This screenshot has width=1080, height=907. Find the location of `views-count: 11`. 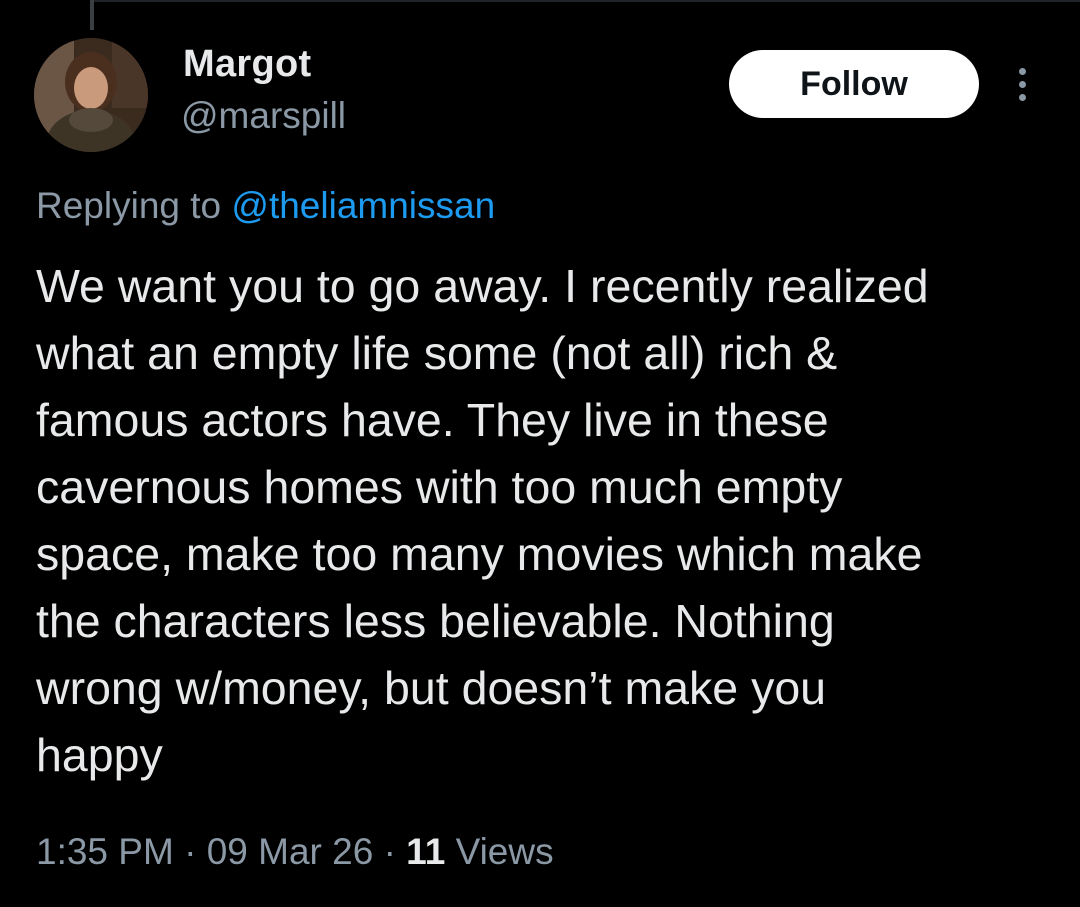

views-count: 11 is located at coordinates (426, 851).